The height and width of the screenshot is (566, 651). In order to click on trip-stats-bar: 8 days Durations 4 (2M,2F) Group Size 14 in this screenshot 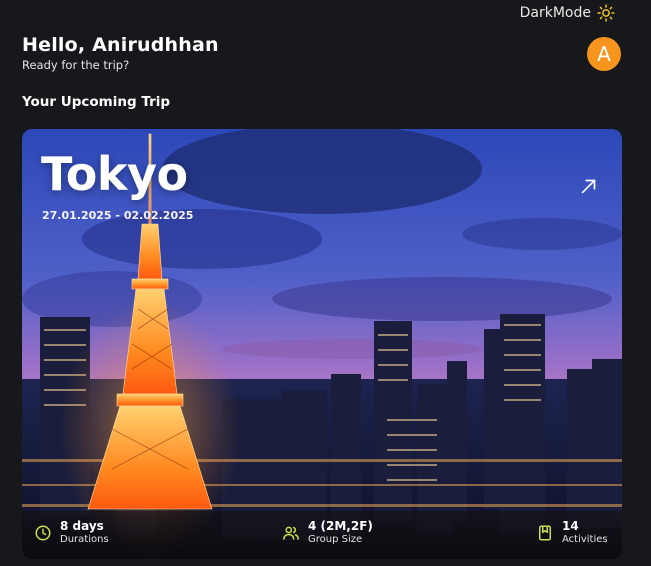, I will do `click(322, 535)`.